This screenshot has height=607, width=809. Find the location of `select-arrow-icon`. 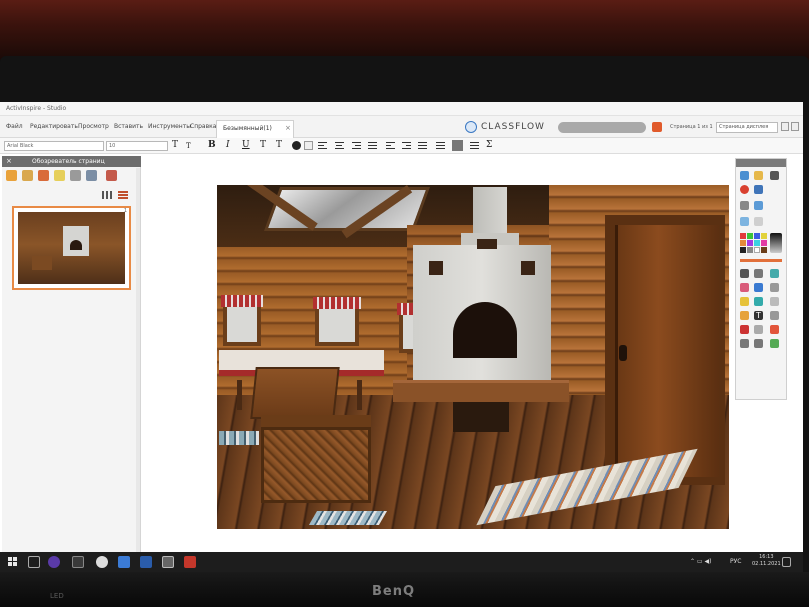

select-arrow-icon is located at coordinates (744, 273).